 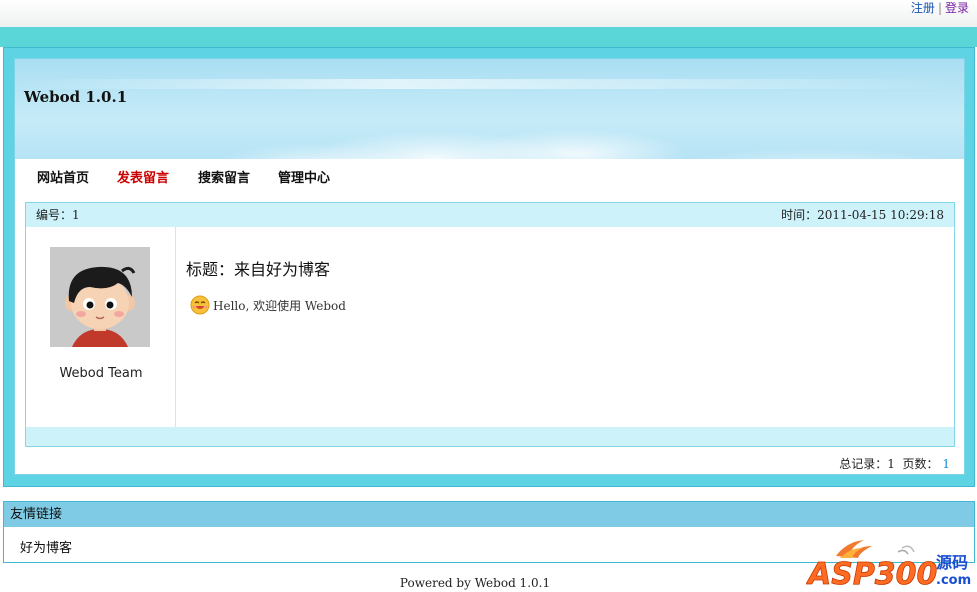 What do you see at coordinates (258, 269) in the screenshot?
I see `message-title: 标题：来自好为博客` at bounding box center [258, 269].